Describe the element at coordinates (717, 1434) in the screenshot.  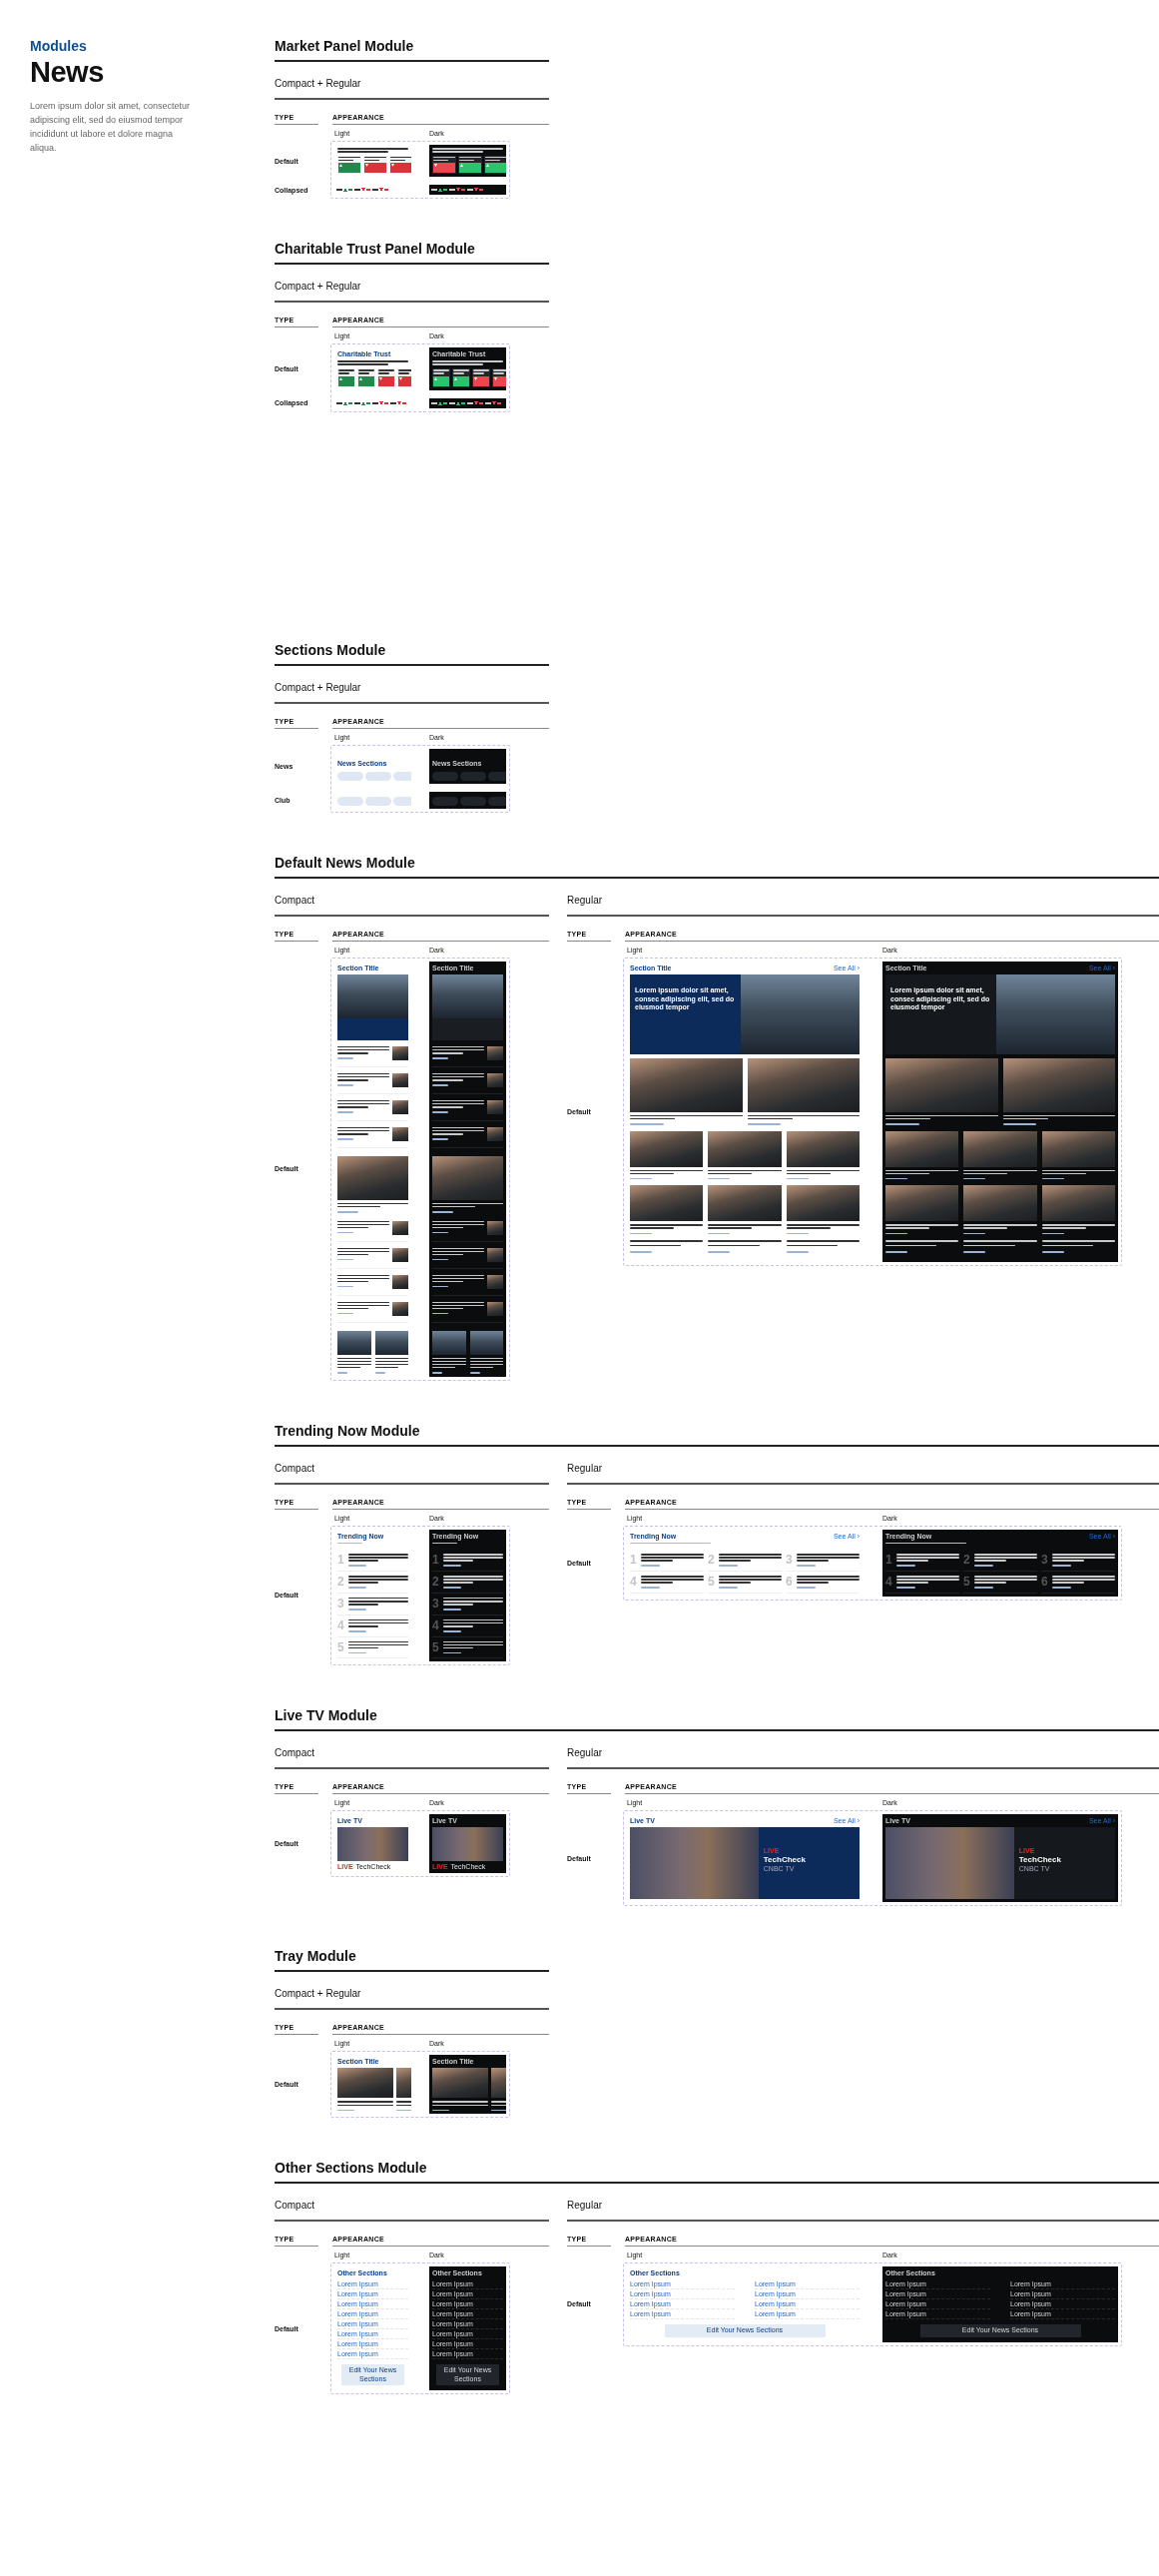
I see `module-title: Trending Now Module` at that location.